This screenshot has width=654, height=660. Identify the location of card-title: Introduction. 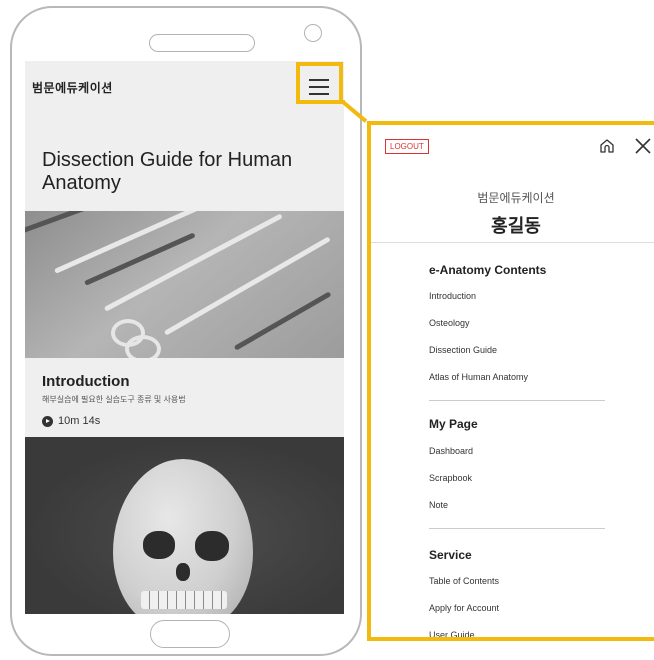
(85, 381).